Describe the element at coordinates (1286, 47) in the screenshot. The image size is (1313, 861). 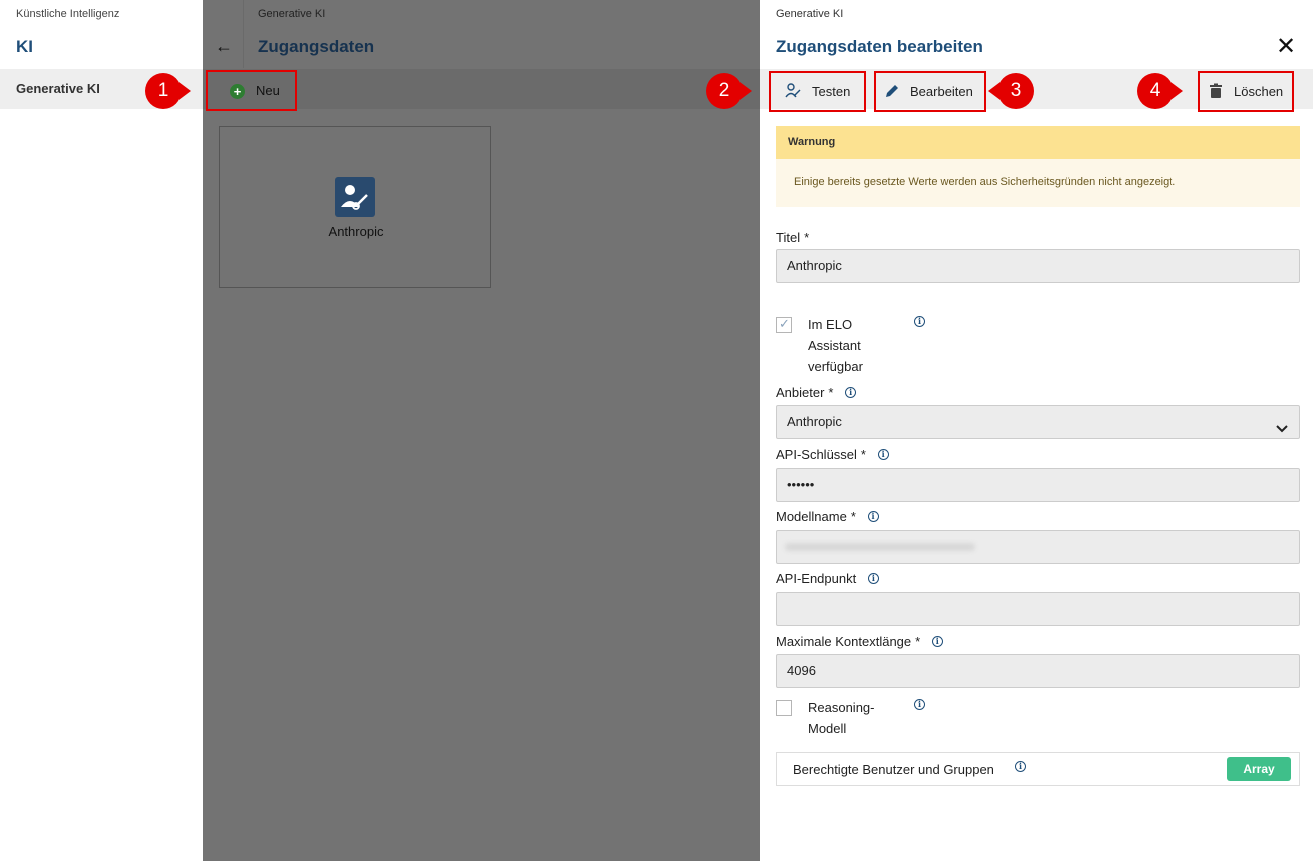
I see `close-icon: ✕` at that location.